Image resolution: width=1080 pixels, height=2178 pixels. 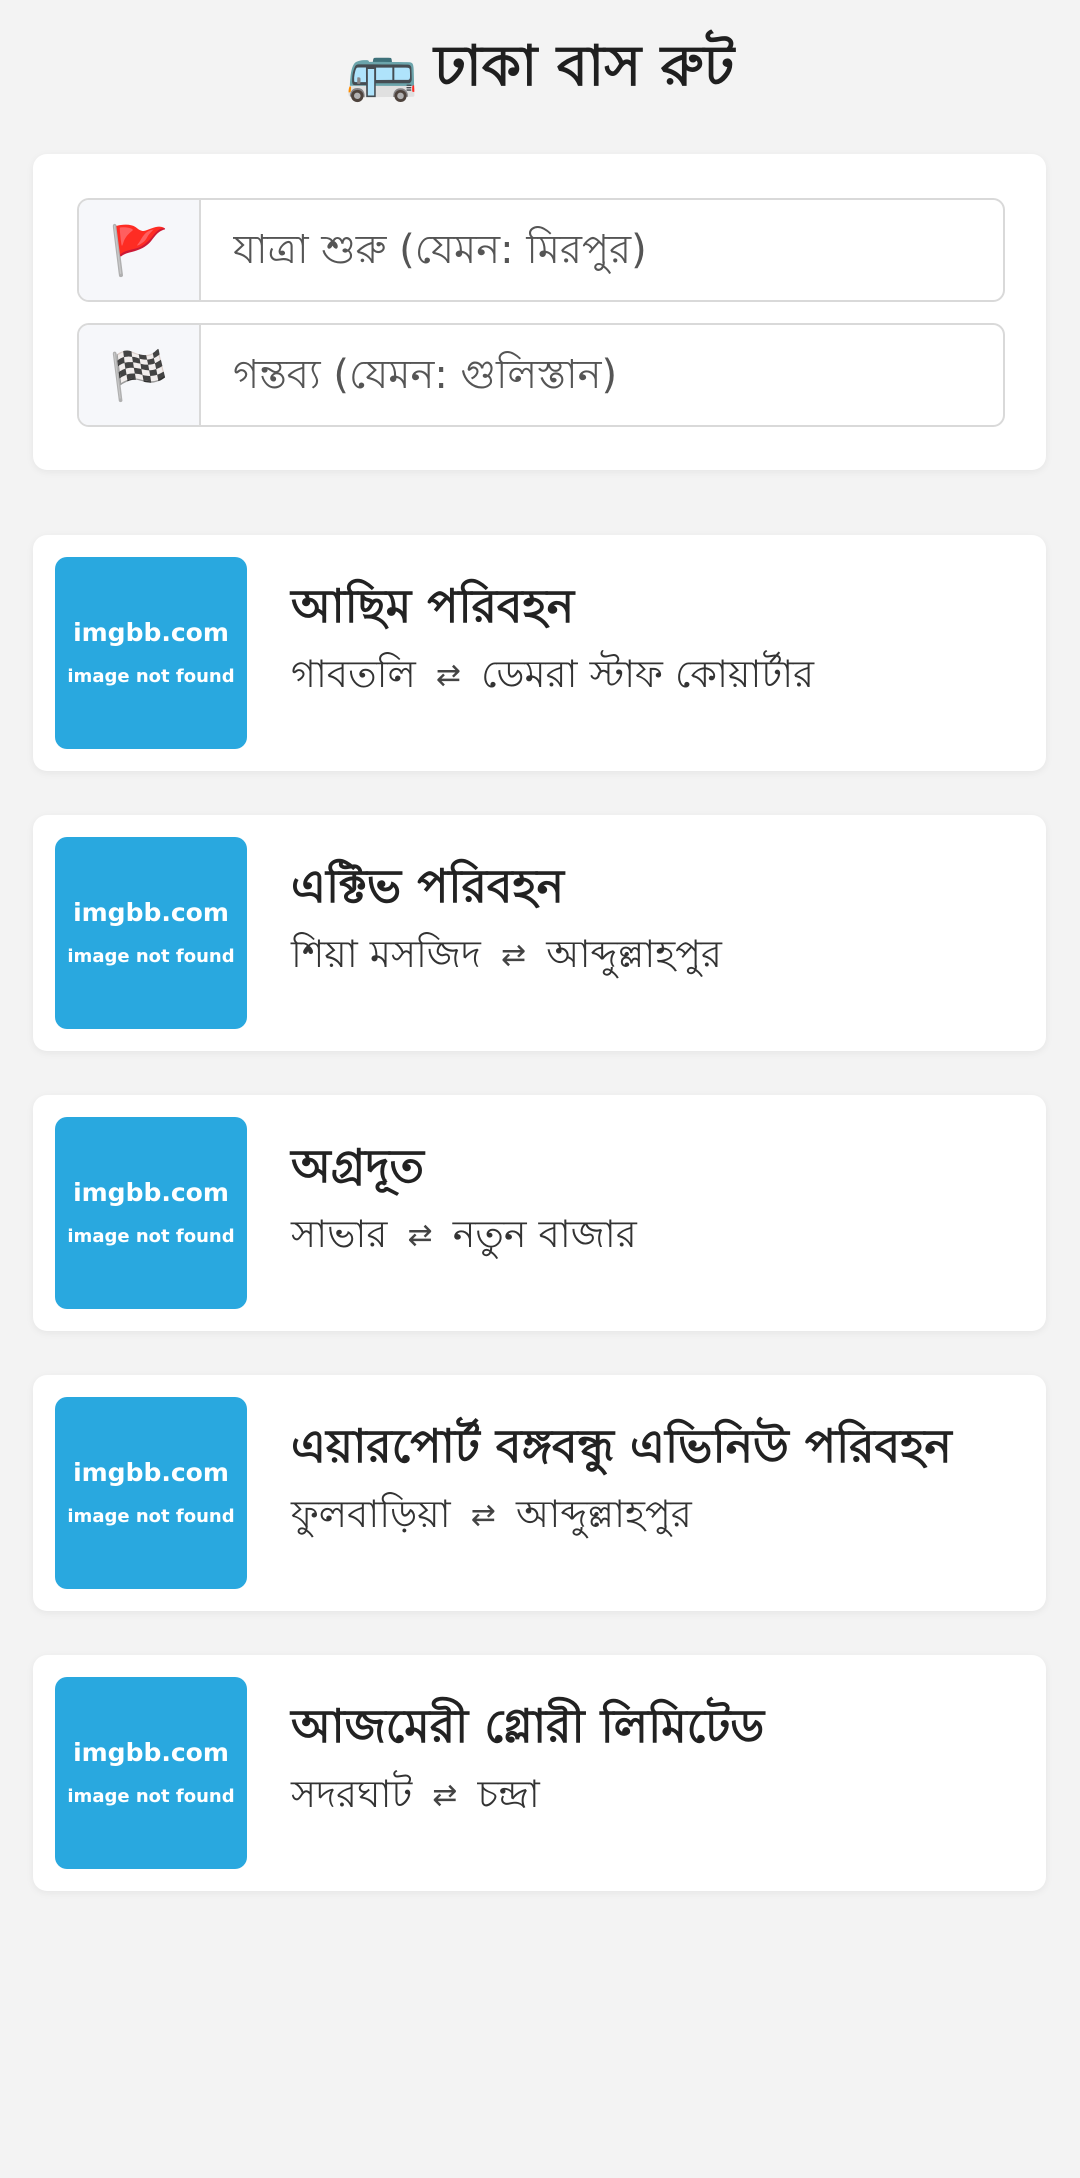 What do you see at coordinates (371, 1513) in the screenshot?
I see `route-from: ফুলবাড়িয়া` at bounding box center [371, 1513].